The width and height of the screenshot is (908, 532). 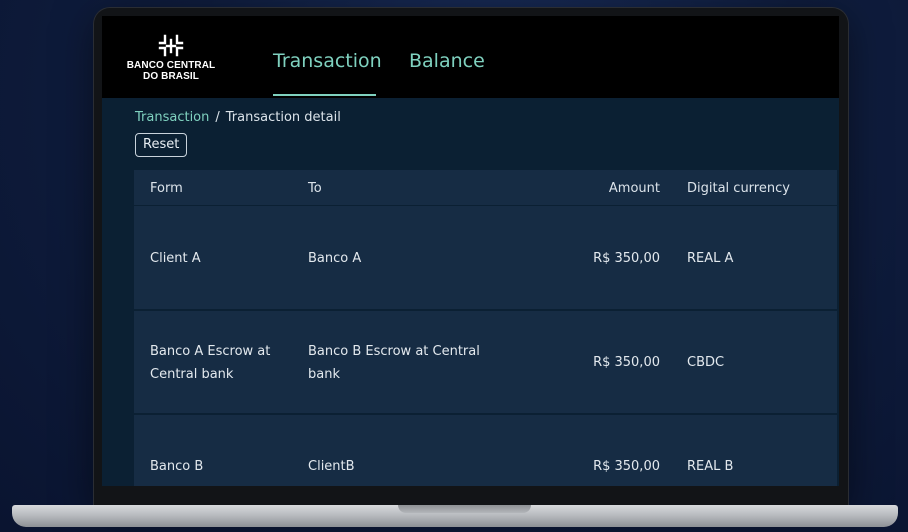 I want to click on tab-transaction: Transaction, so click(x=327, y=61).